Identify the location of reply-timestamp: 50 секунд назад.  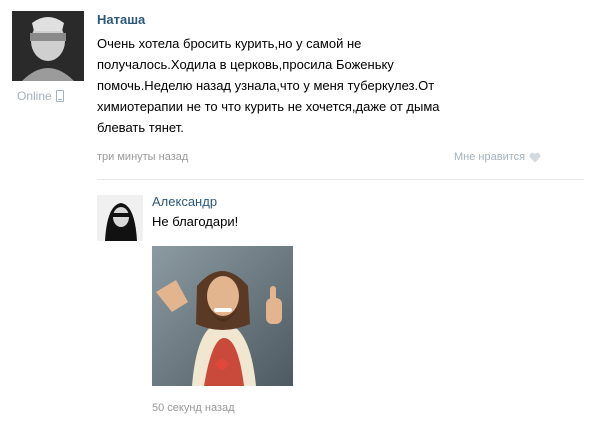
(193, 408).